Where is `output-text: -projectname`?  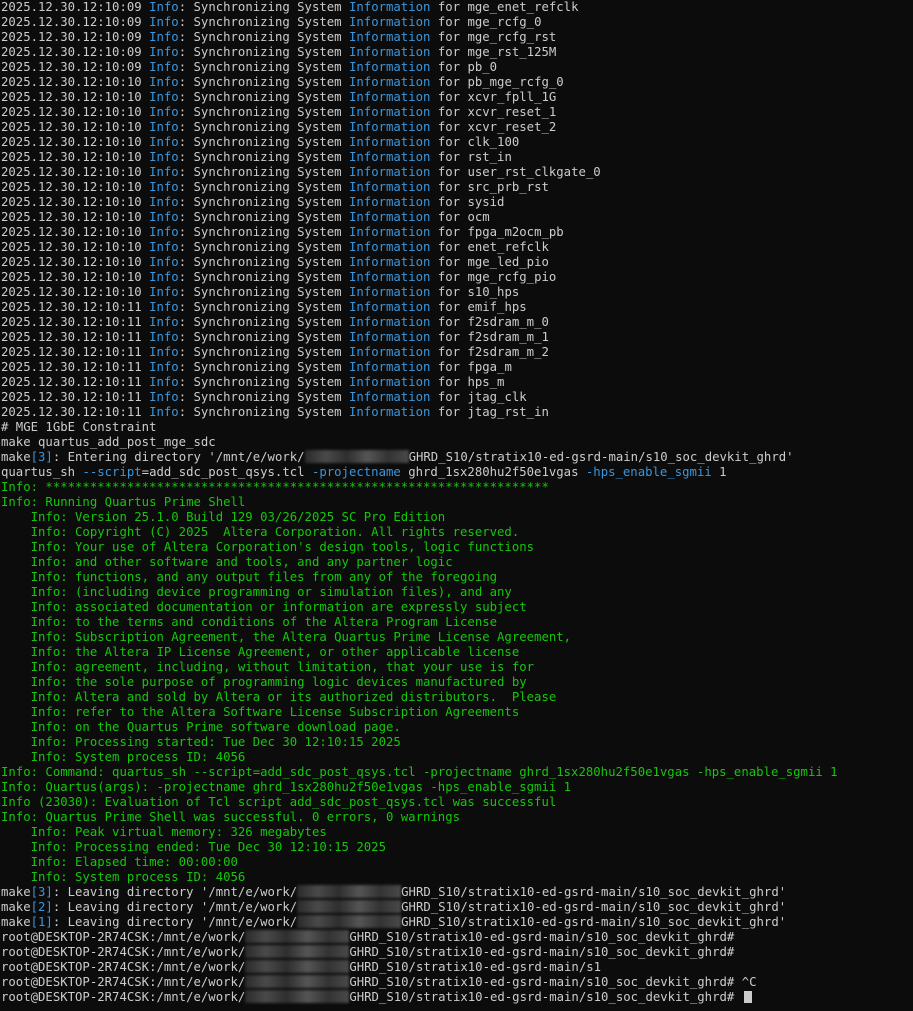 output-text: -projectname is located at coordinates (356, 472).